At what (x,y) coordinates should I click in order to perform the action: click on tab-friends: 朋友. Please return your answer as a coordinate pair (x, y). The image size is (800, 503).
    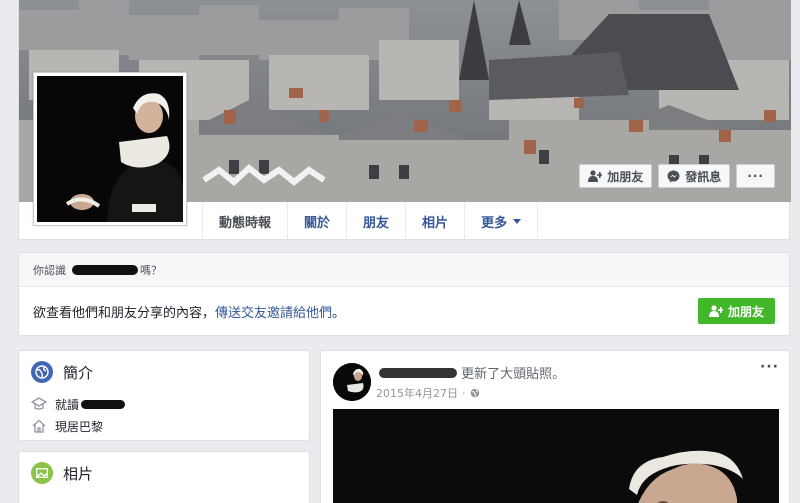
    Looking at the image, I should click on (375, 221).